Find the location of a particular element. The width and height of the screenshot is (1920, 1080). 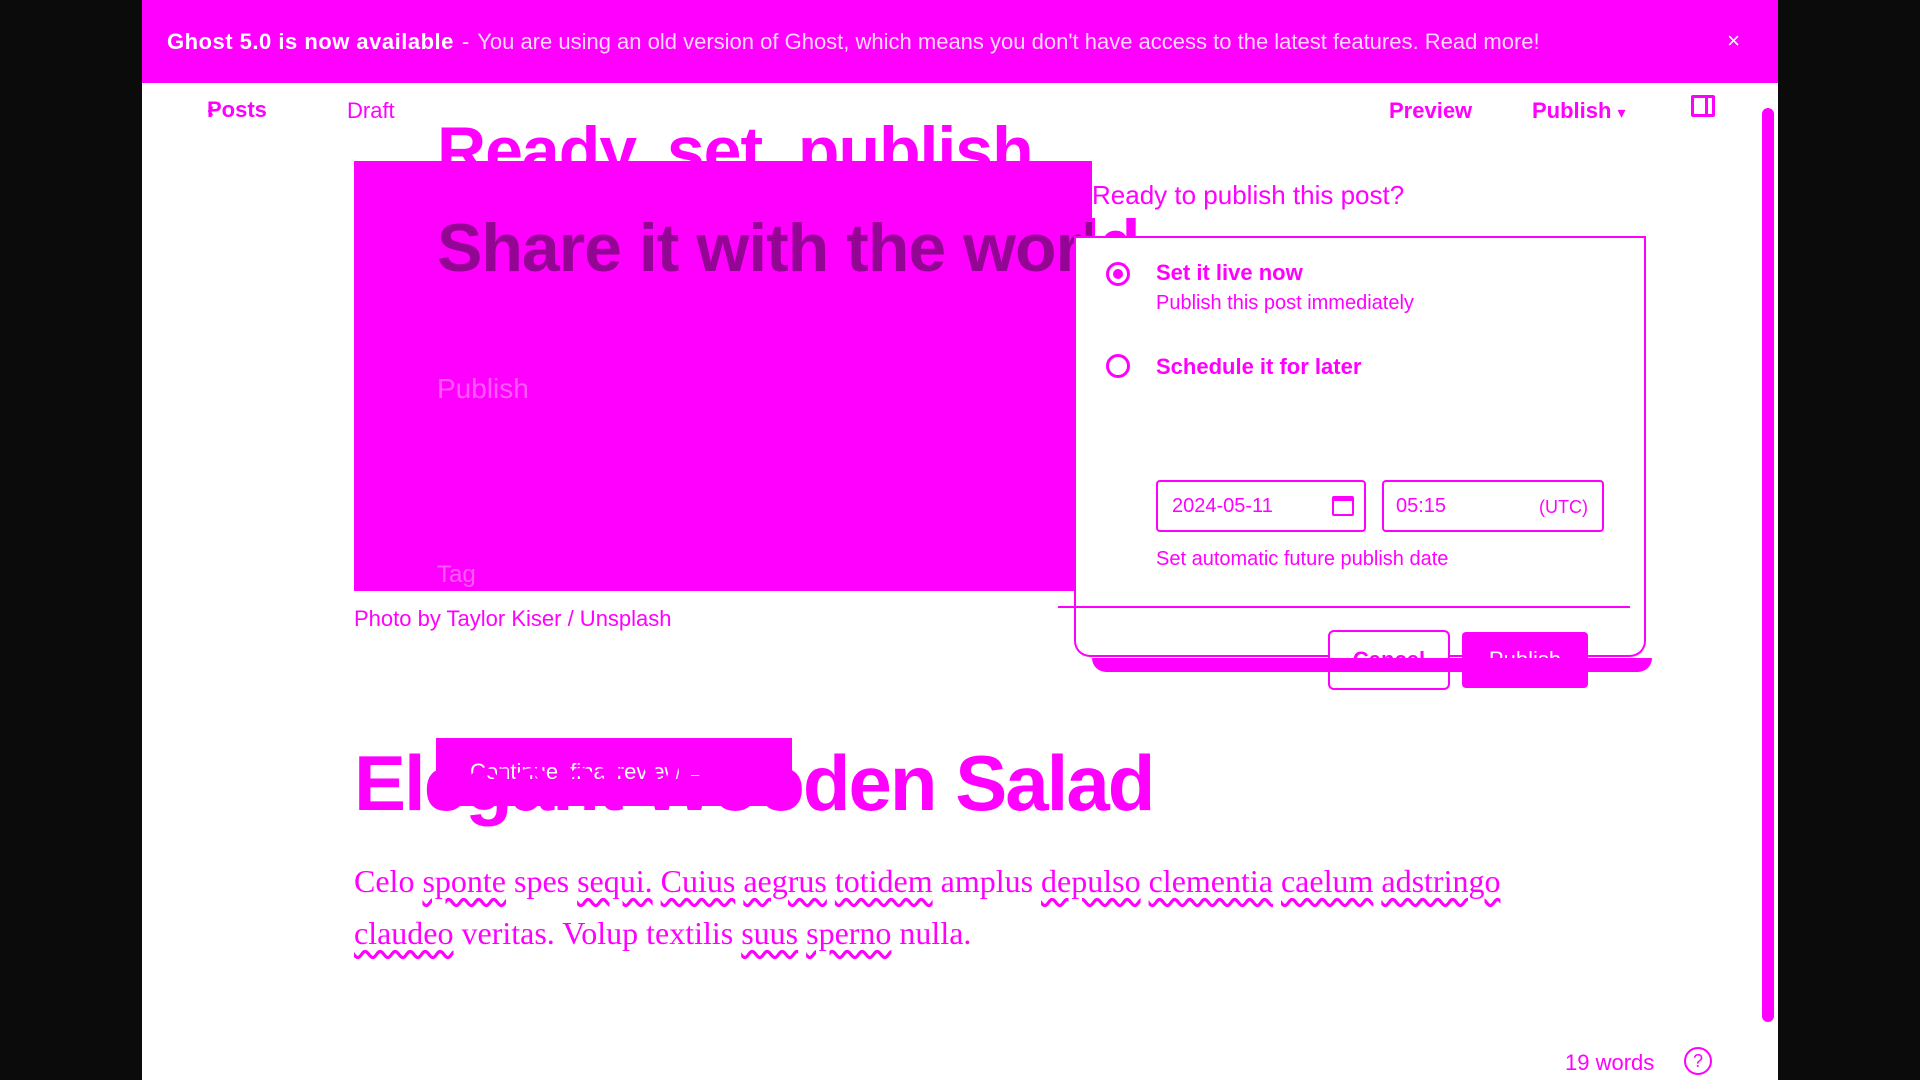

option-later-label: Schedule it for later is located at coordinates (1259, 366).